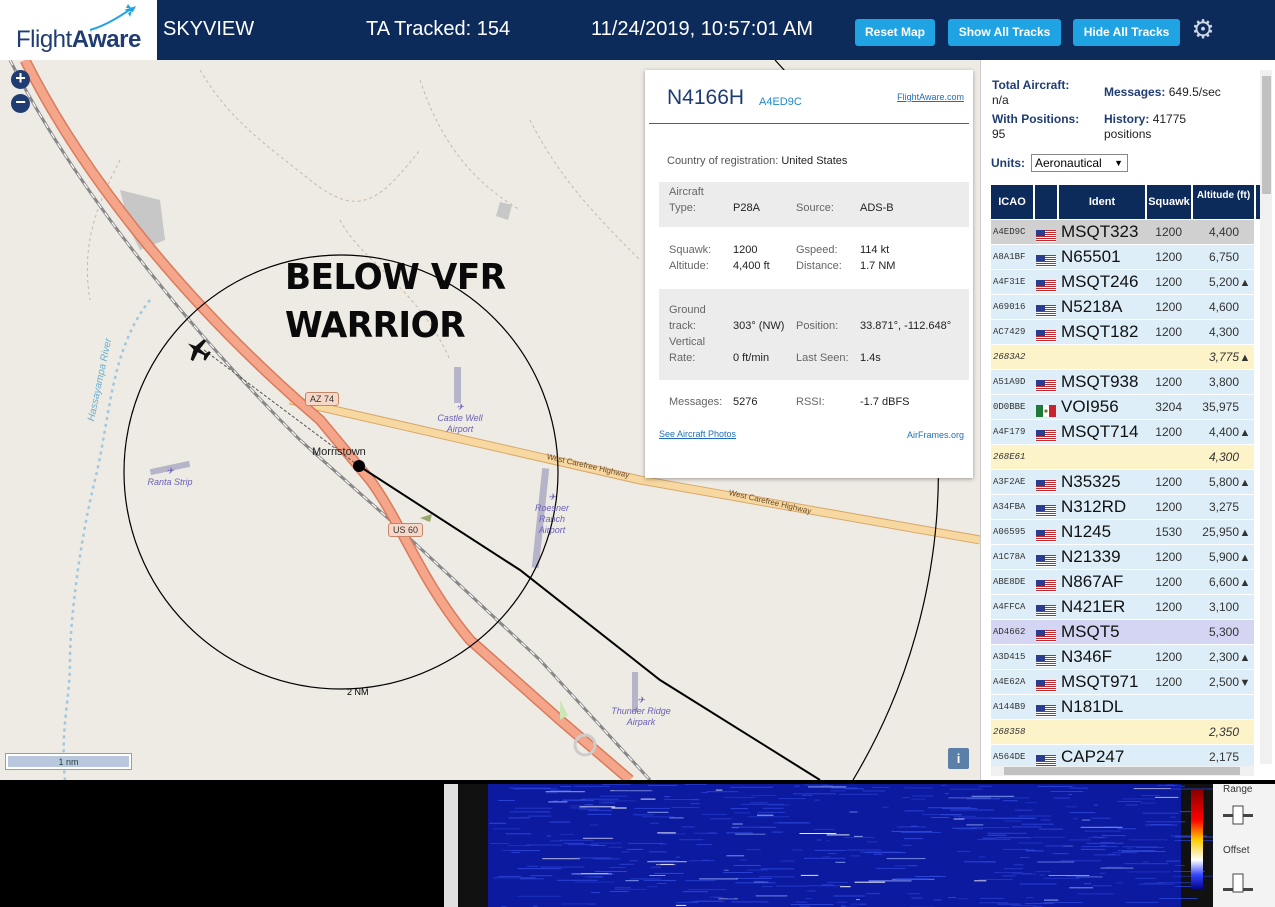 This screenshot has width=1275, height=907. What do you see at coordinates (20, 103) in the screenshot?
I see `zoom-out-button: −` at bounding box center [20, 103].